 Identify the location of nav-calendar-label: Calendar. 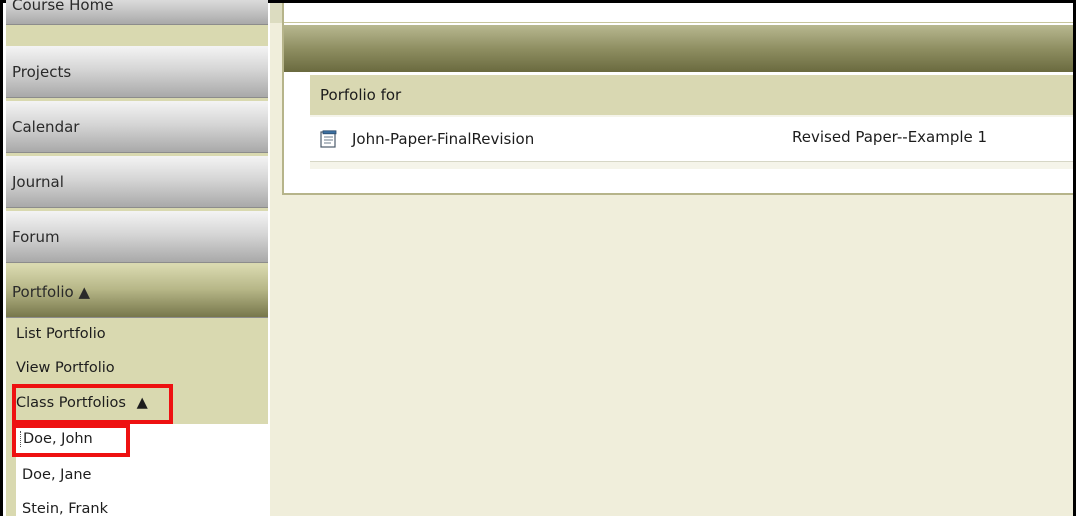
(46, 127).